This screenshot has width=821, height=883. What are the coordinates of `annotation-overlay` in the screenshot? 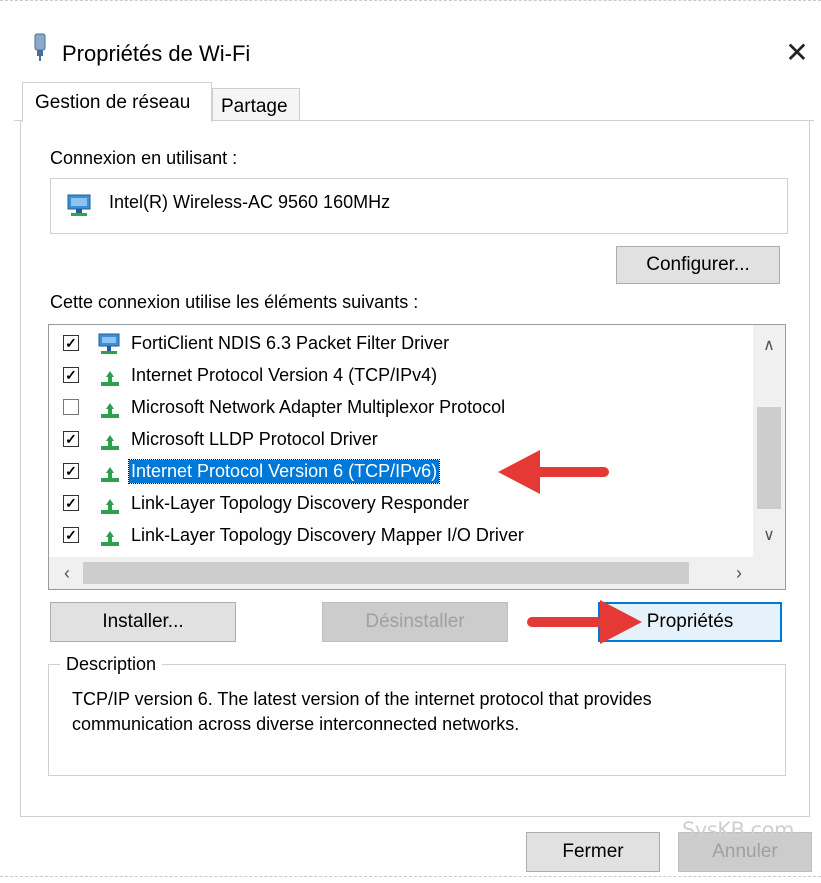 It's located at (570, 547).